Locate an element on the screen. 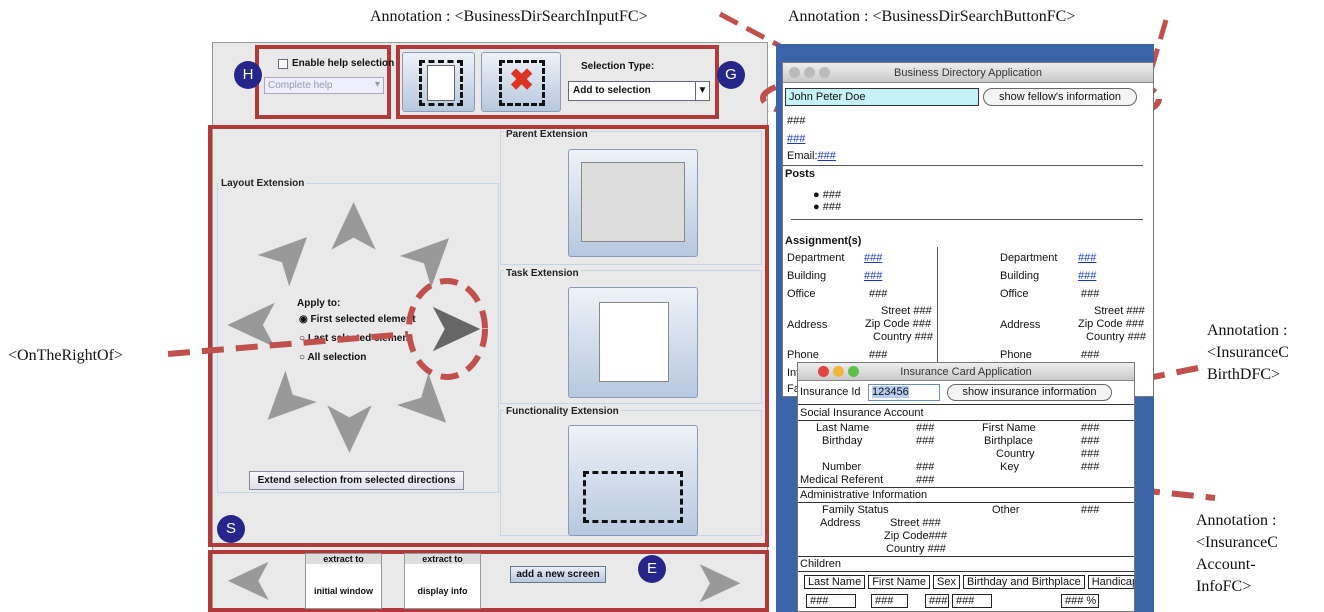 The height and width of the screenshot is (612, 1324). children-row: ### ### ### ### ### % is located at coordinates (954, 601).